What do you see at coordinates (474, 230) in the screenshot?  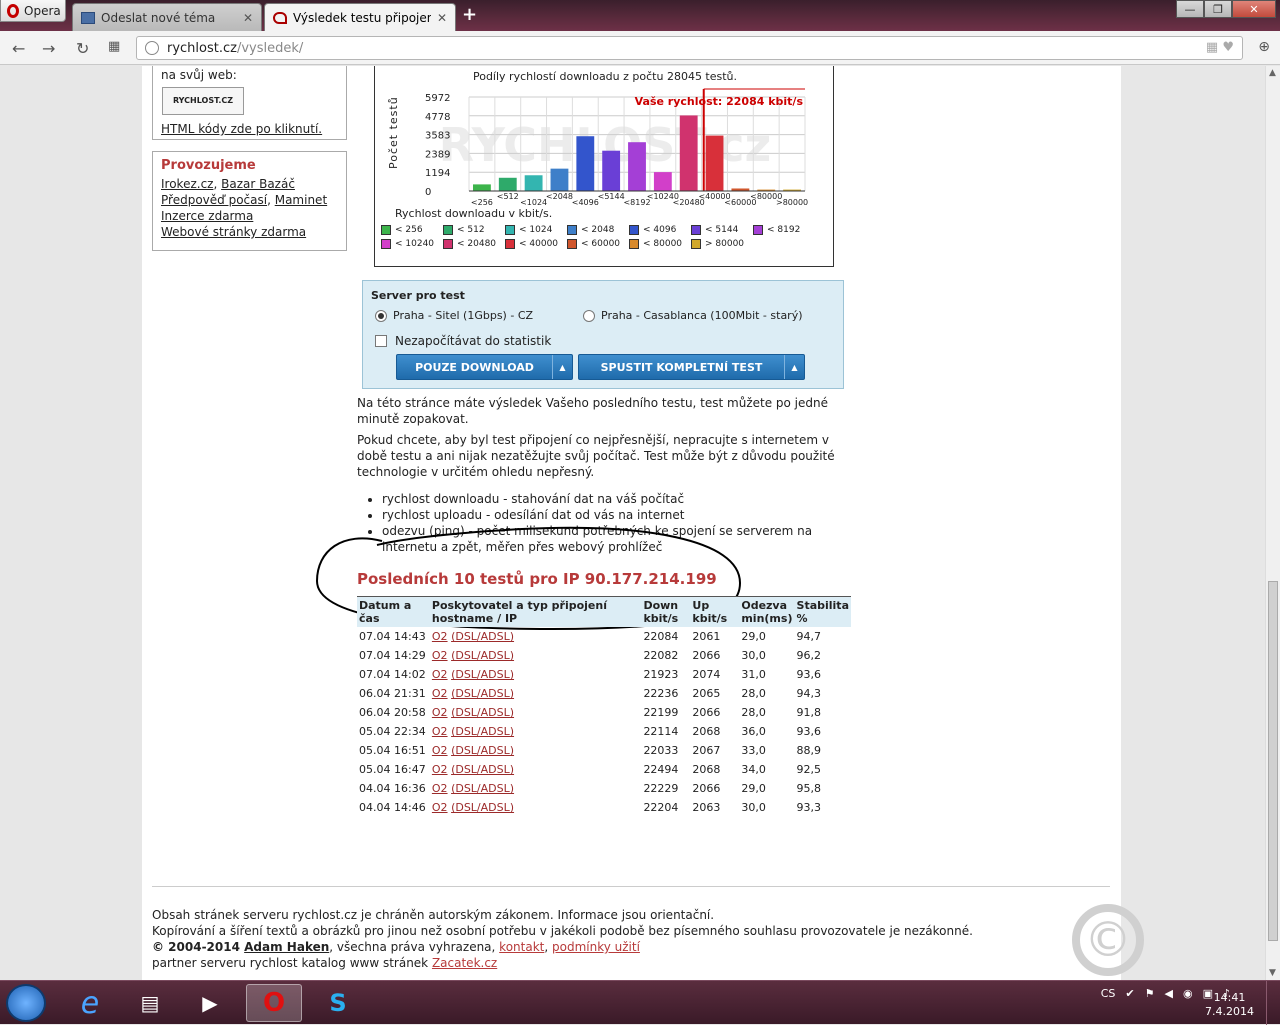 I see `legend-item: < 512` at bounding box center [474, 230].